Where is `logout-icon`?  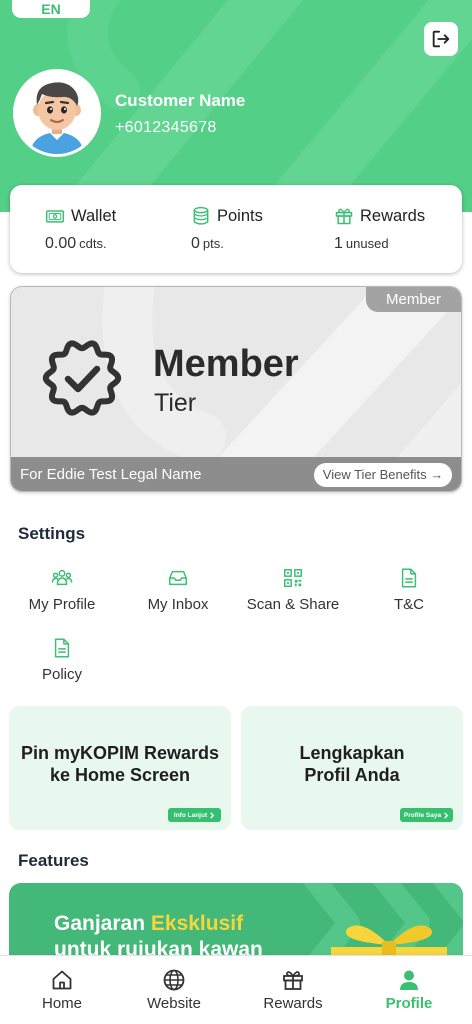
logout-icon is located at coordinates (441, 39).